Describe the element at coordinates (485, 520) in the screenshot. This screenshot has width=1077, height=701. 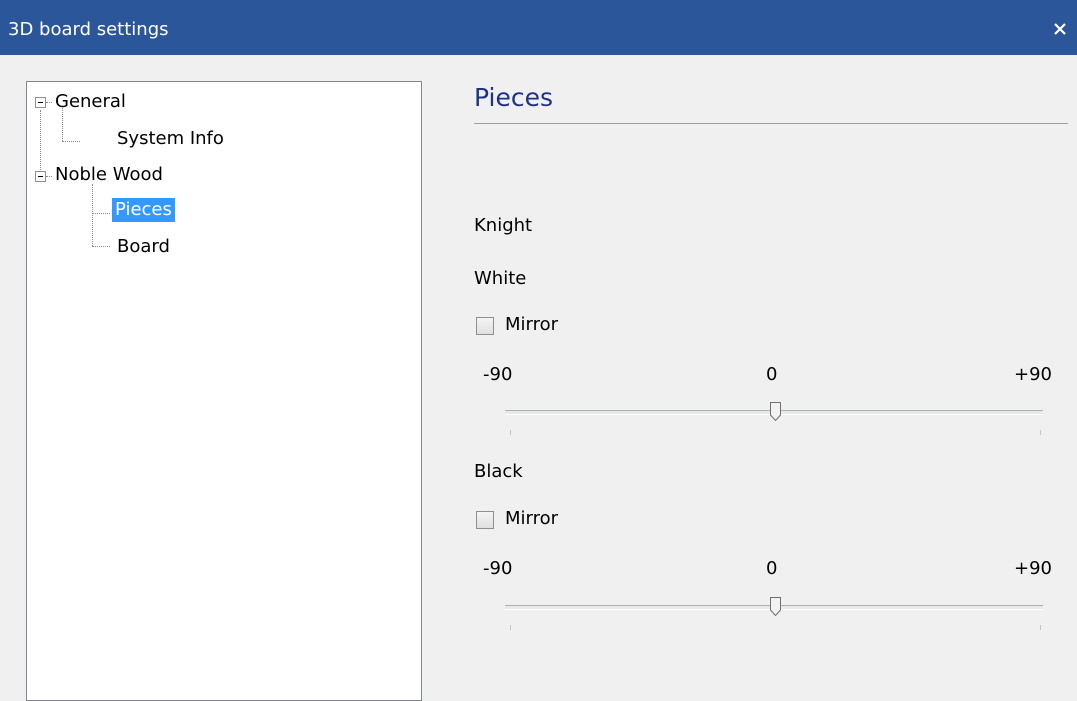
I see `black-mirror-checkbox` at that location.